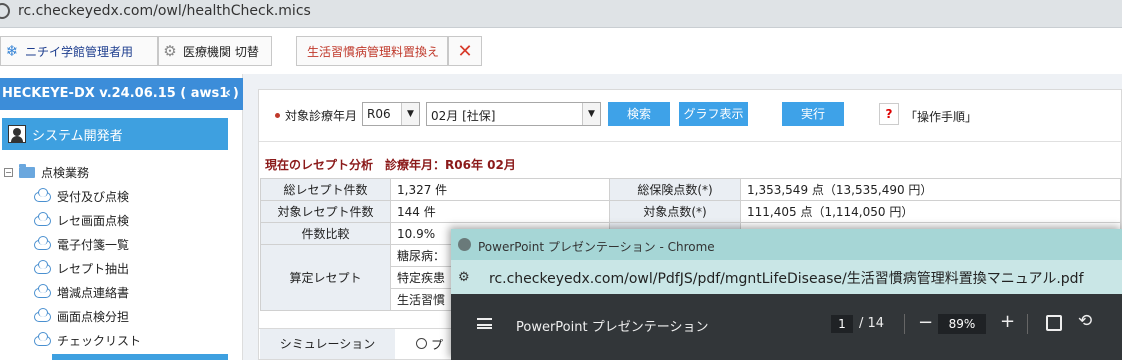 This screenshot has width=1122, height=360. What do you see at coordinates (421, 343) in the screenshot?
I see `simulation-radio` at bounding box center [421, 343].